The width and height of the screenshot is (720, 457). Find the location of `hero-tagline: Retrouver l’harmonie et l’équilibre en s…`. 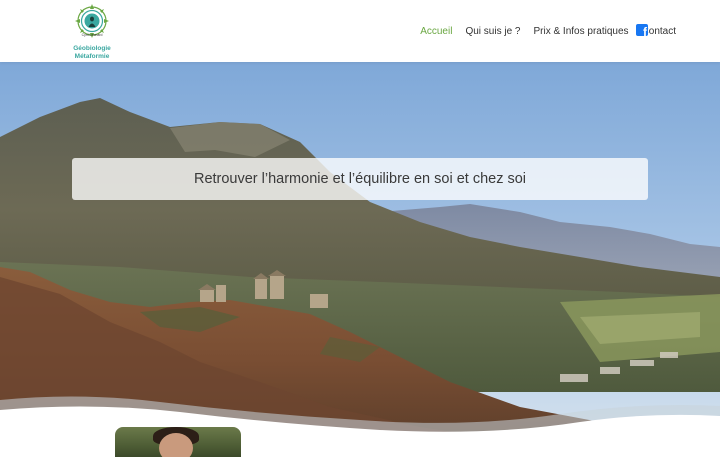

hero-tagline: Retrouver l’harmonie et l’équilibre en s… is located at coordinates (360, 179).